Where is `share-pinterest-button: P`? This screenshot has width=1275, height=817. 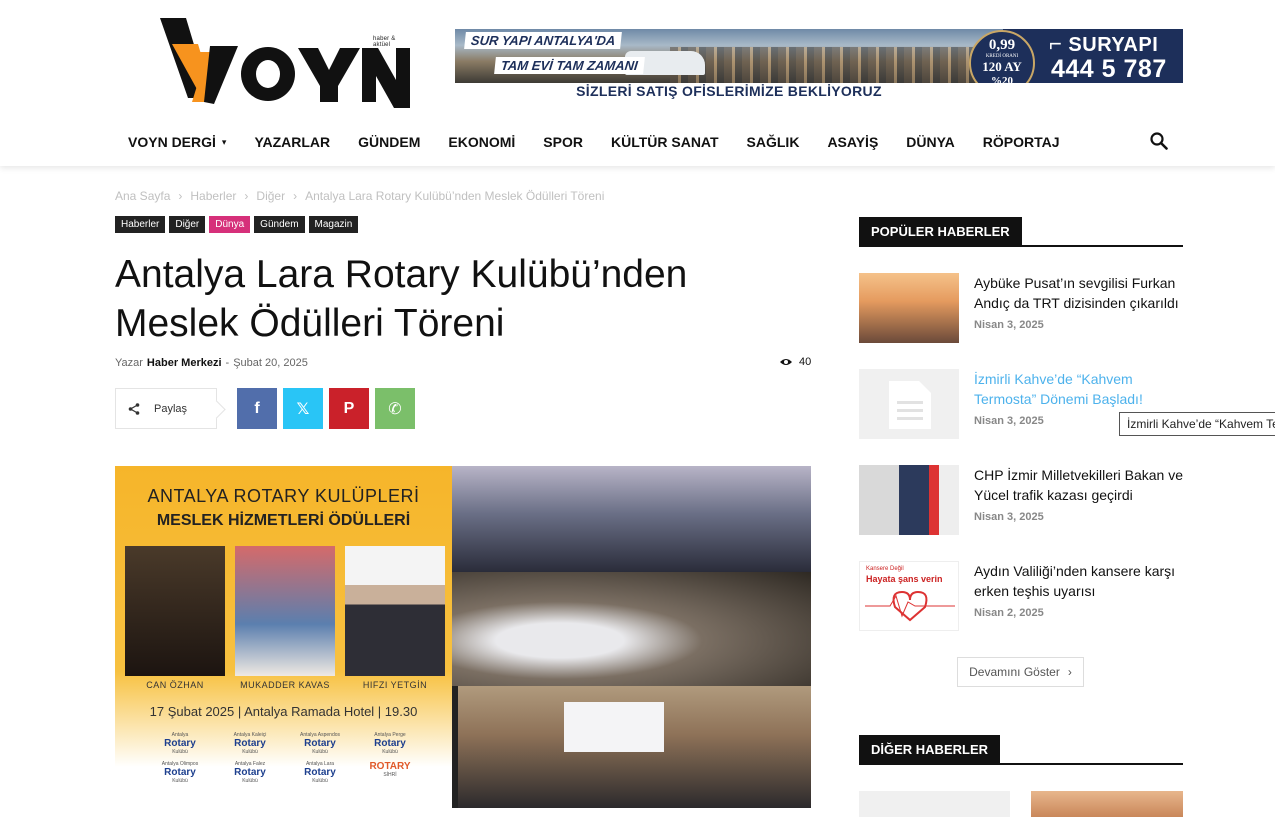
share-pinterest-button: P is located at coordinates (349, 408).